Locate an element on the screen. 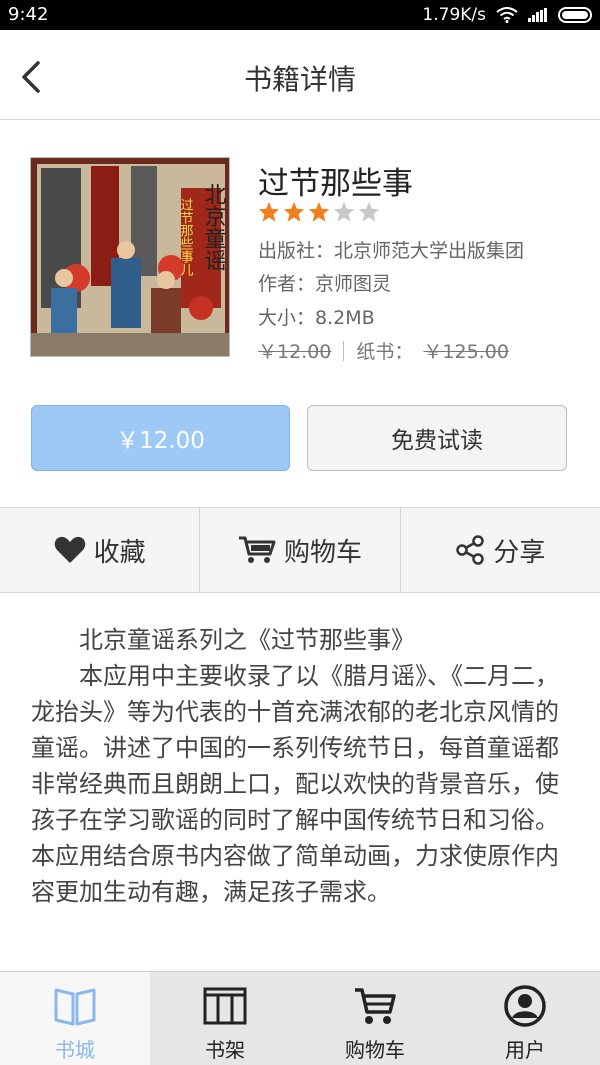 This screenshot has width=600, height=1065. tab-cart-label: 购物车 is located at coordinates (375, 1050).